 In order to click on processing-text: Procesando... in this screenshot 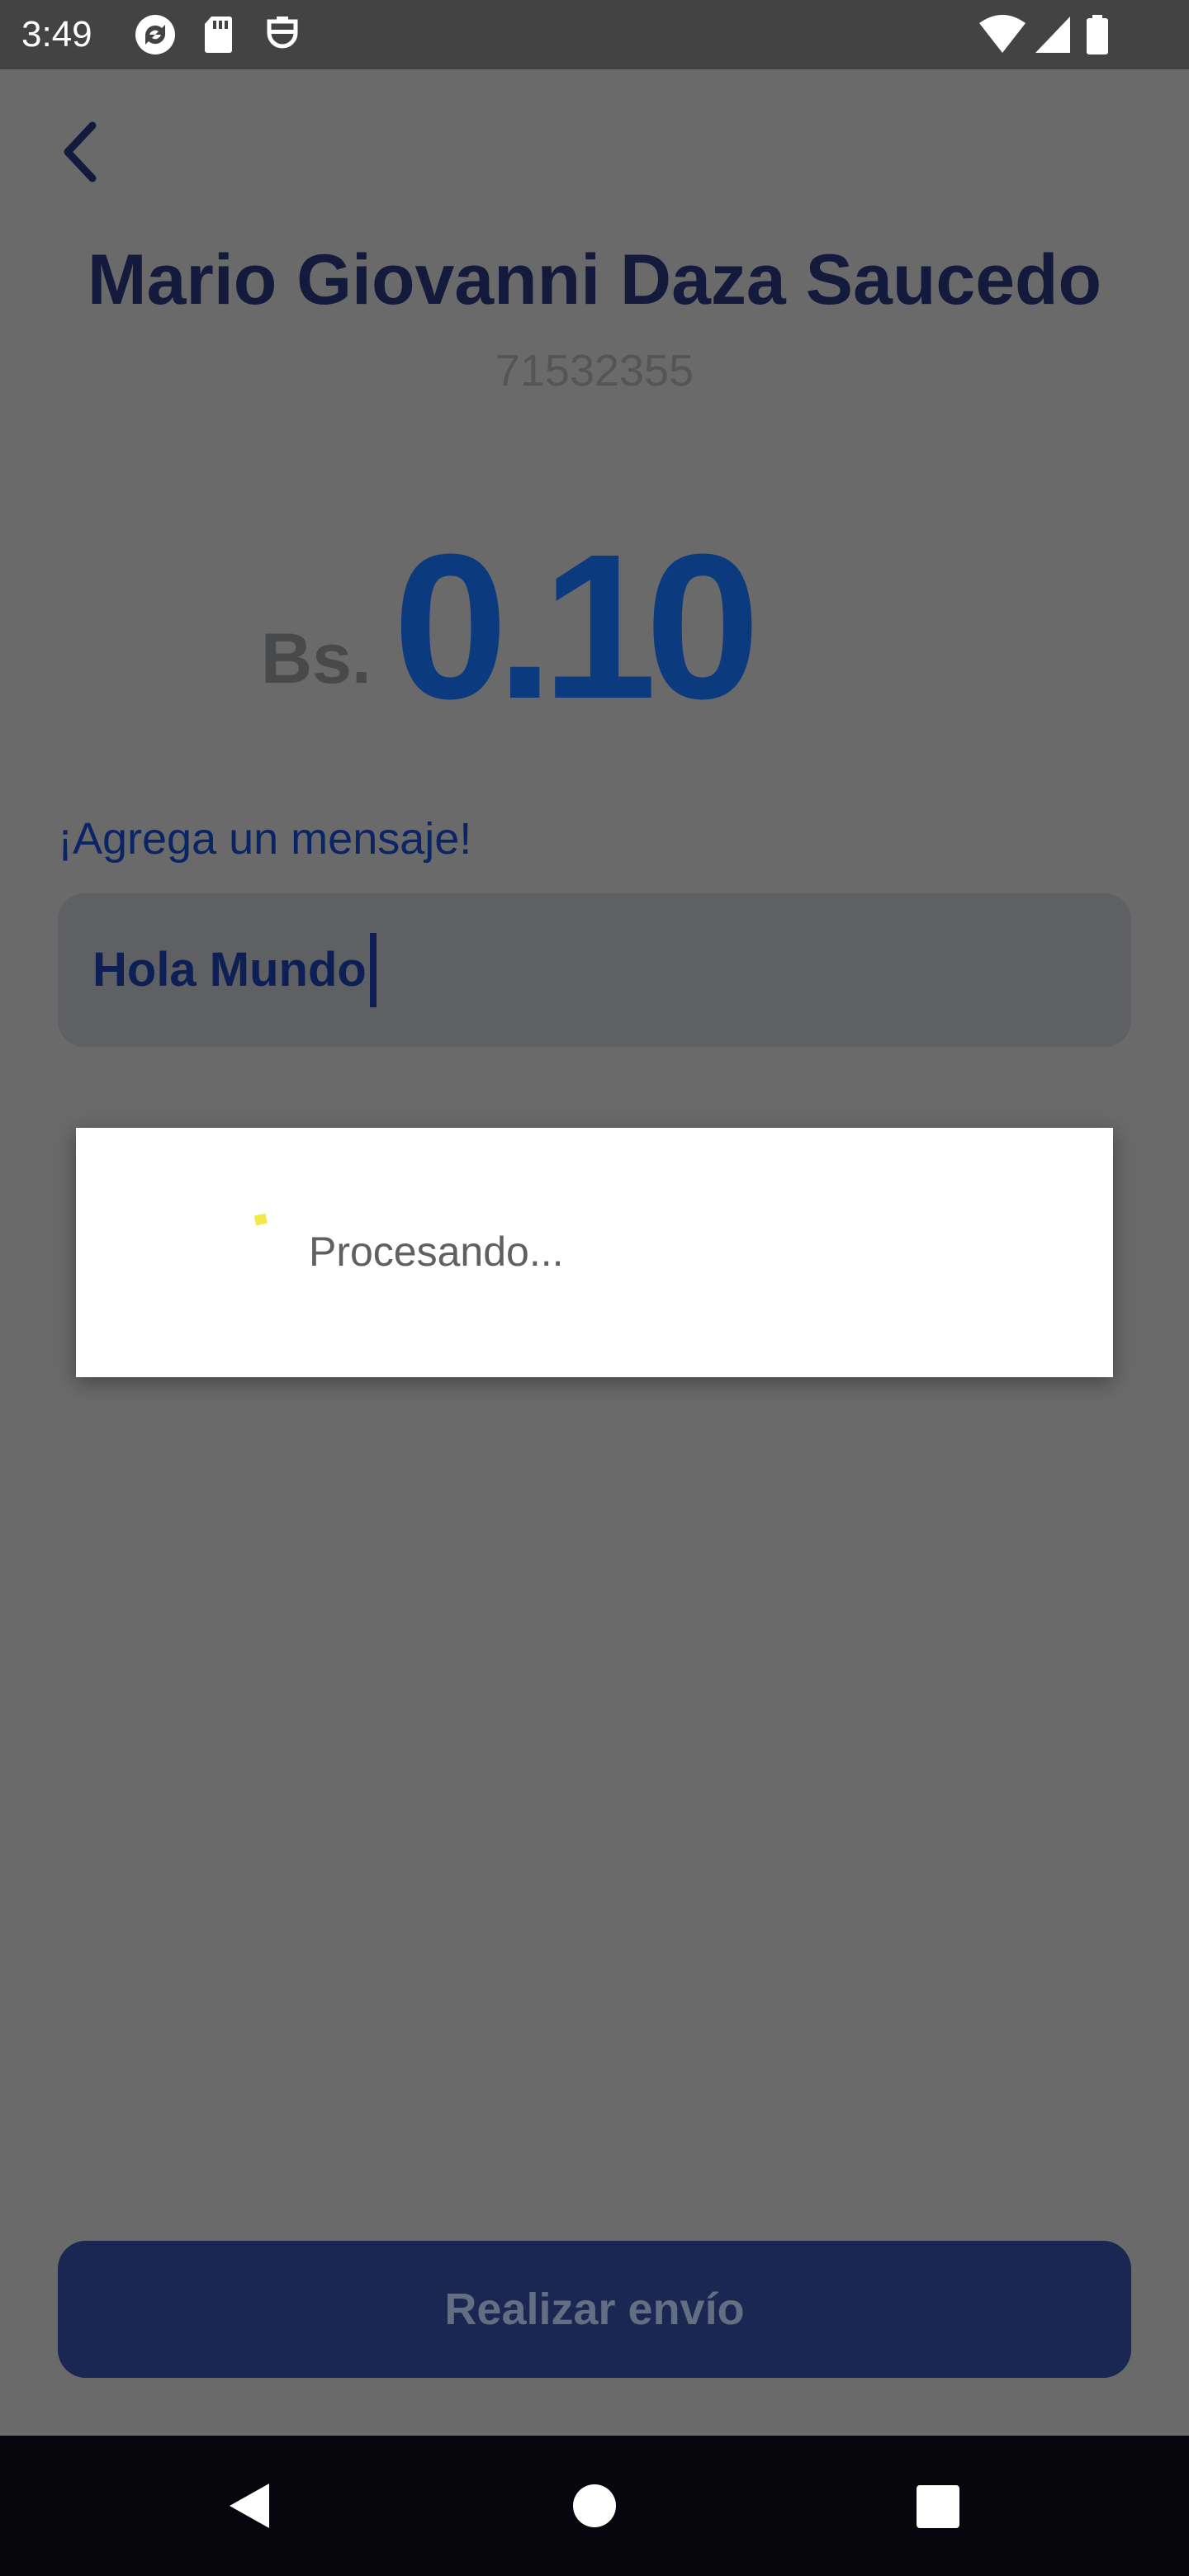, I will do `click(436, 1252)`.